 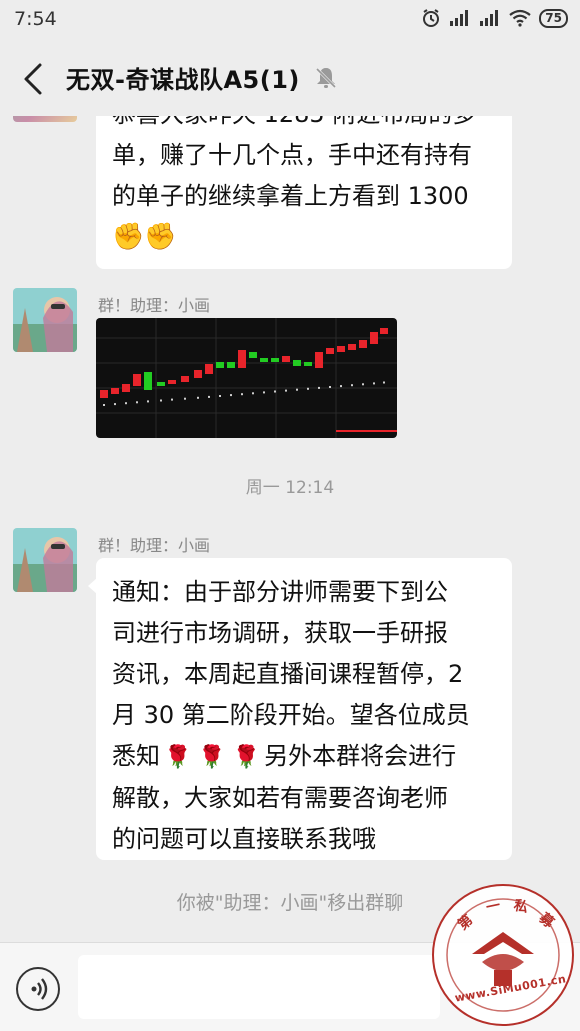 I want to click on nav-bar: 无双-奇谋战队A5(1), so click(x=290, y=78).